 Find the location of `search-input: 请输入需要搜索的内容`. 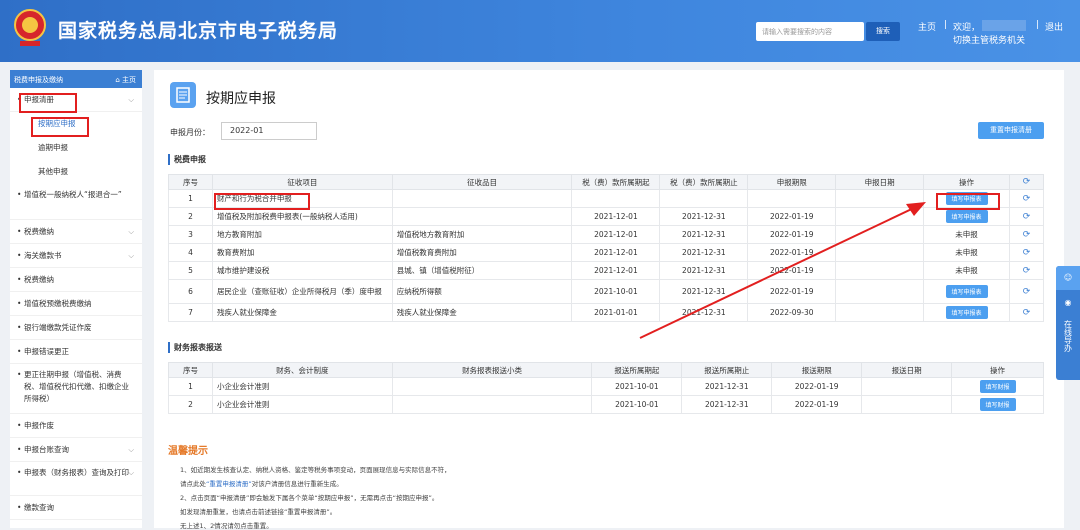

search-input: 请输入需要搜索的内容 is located at coordinates (810, 31).